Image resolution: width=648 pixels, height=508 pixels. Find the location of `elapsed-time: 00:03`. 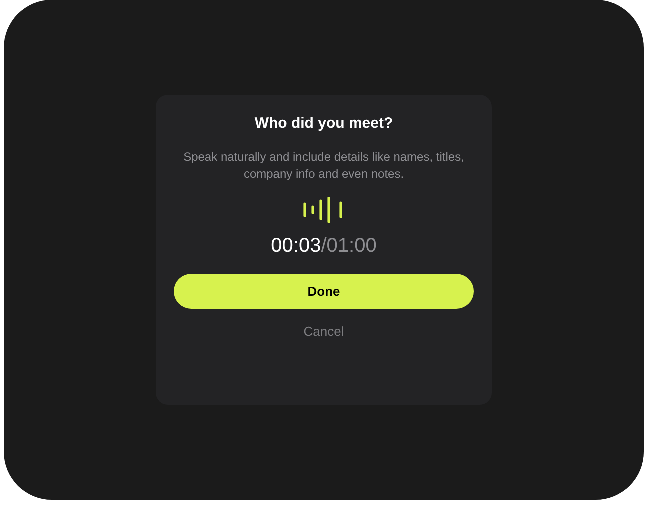

elapsed-time: 00:03 is located at coordinates (296, 246).